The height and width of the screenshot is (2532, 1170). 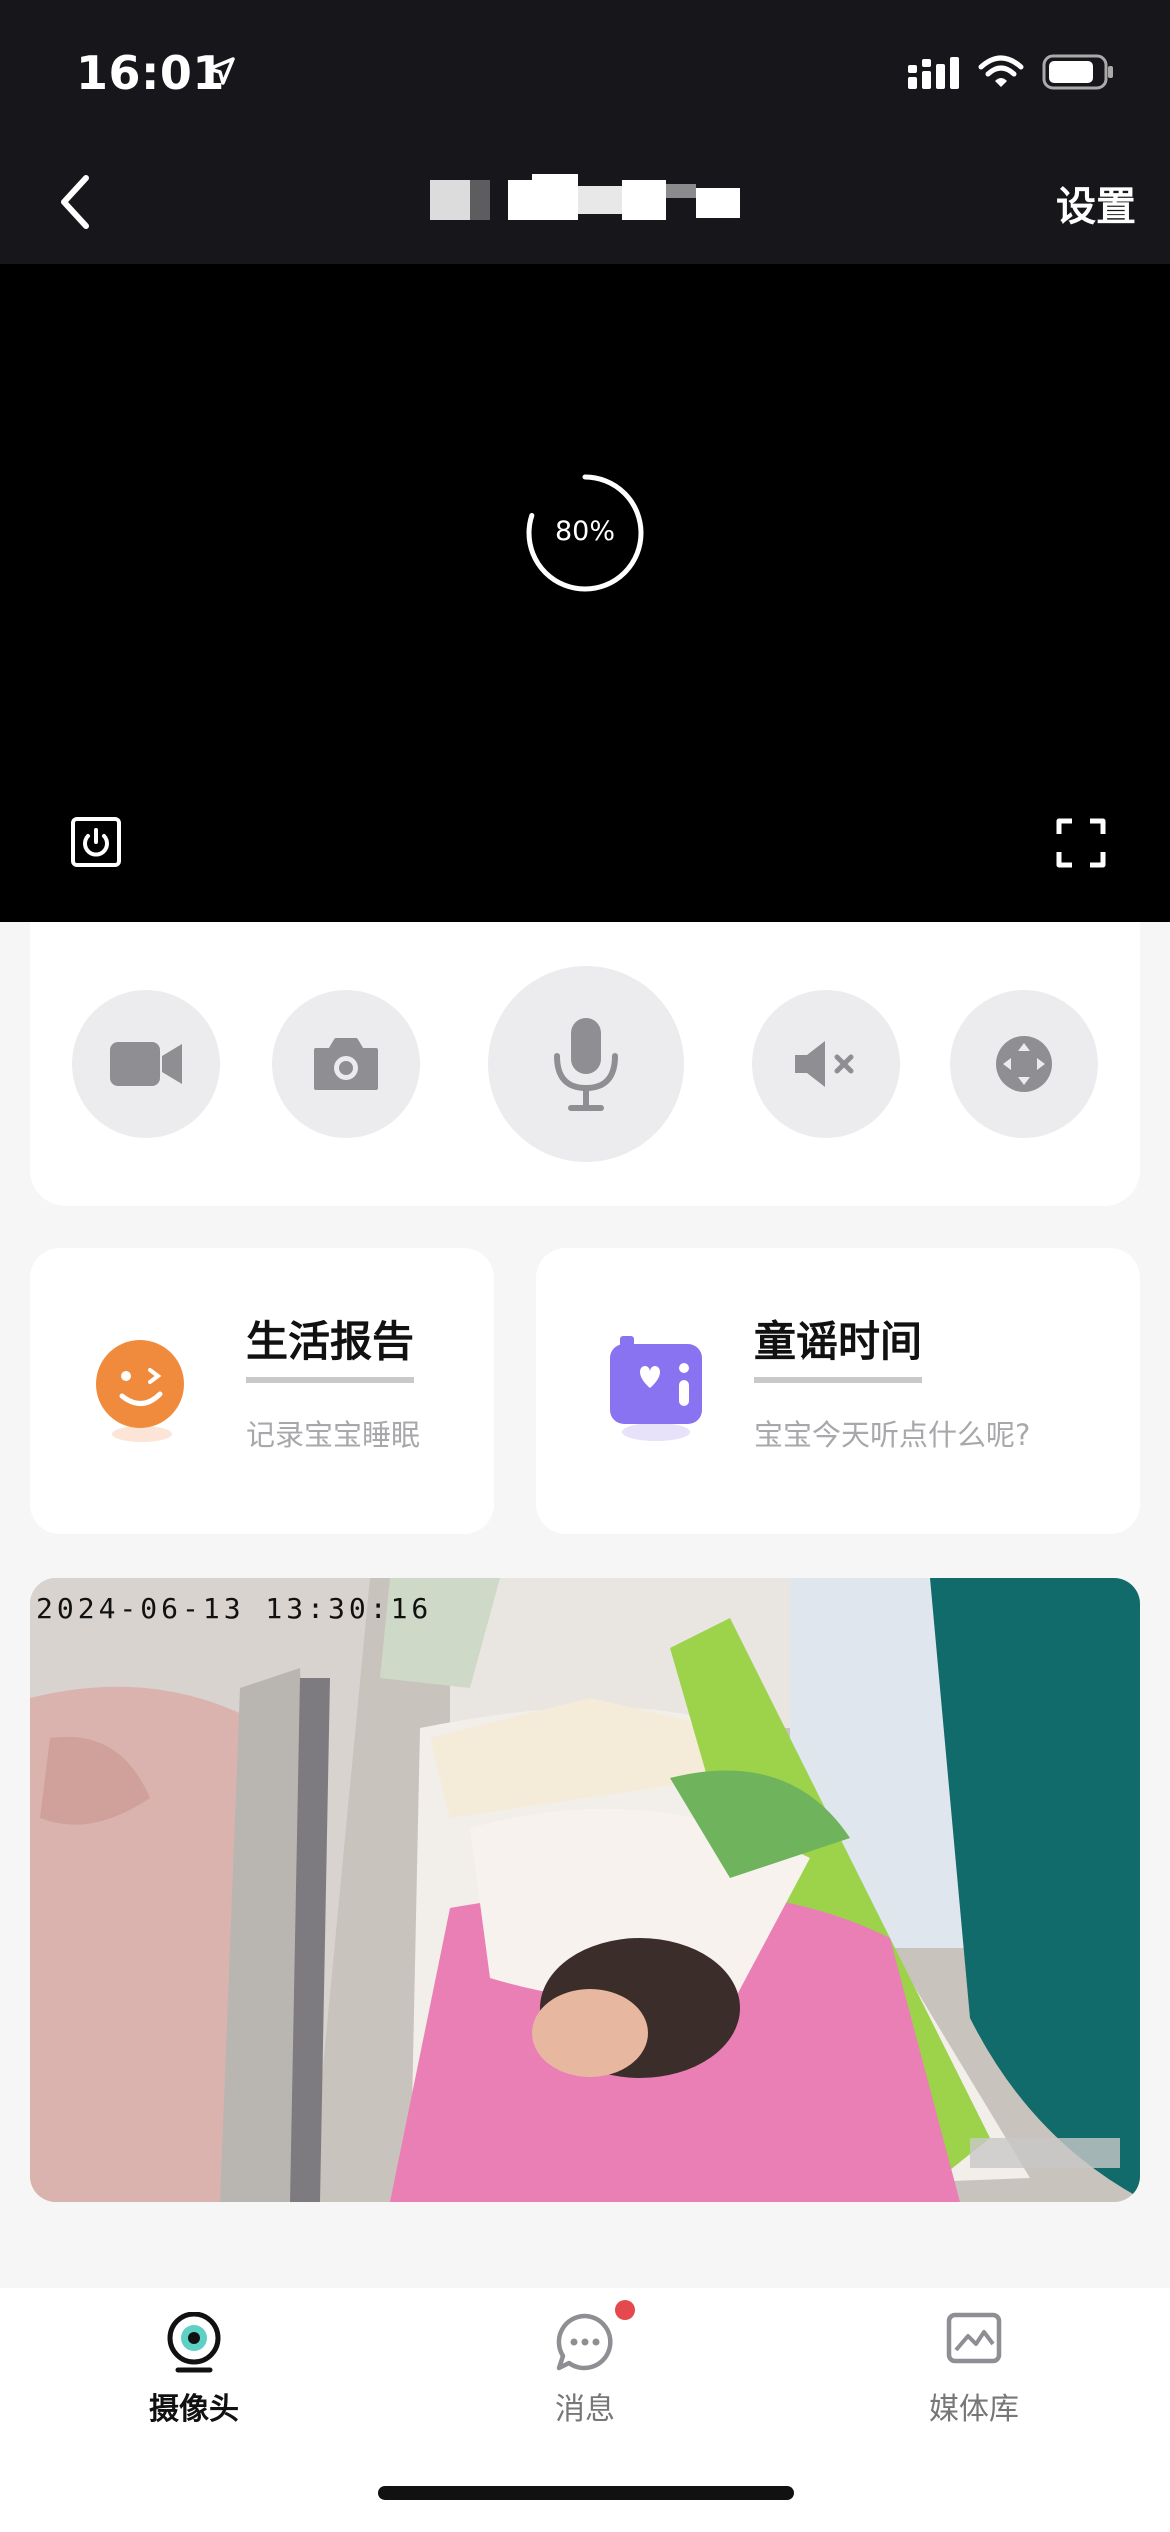 I want to click on tab-label: 媒体库, so click(x=974, y=2409).